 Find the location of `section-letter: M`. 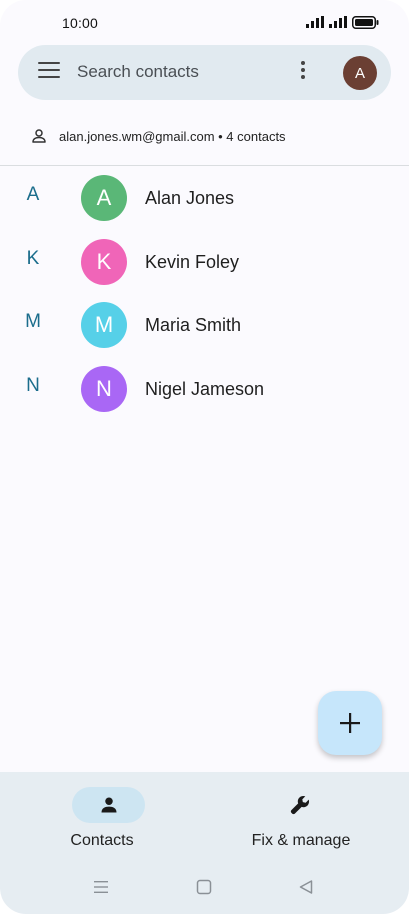

section-letter: M is located at coordinates (33, 321).